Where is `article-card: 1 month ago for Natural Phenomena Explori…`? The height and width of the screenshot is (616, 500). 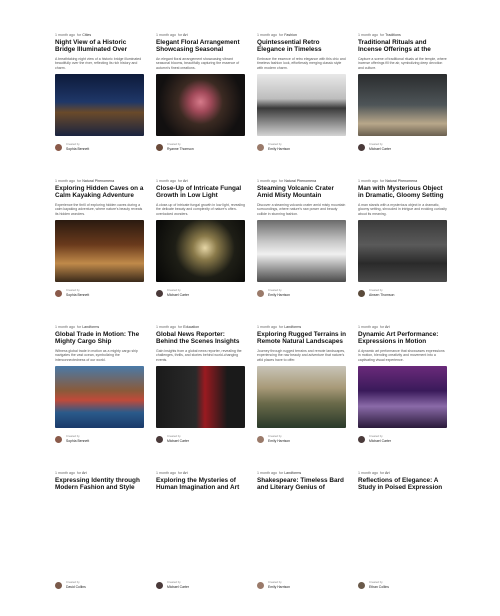 article-card: 1 month ago for Natural Phenomena Explori… is located at coordinates (99, 251).